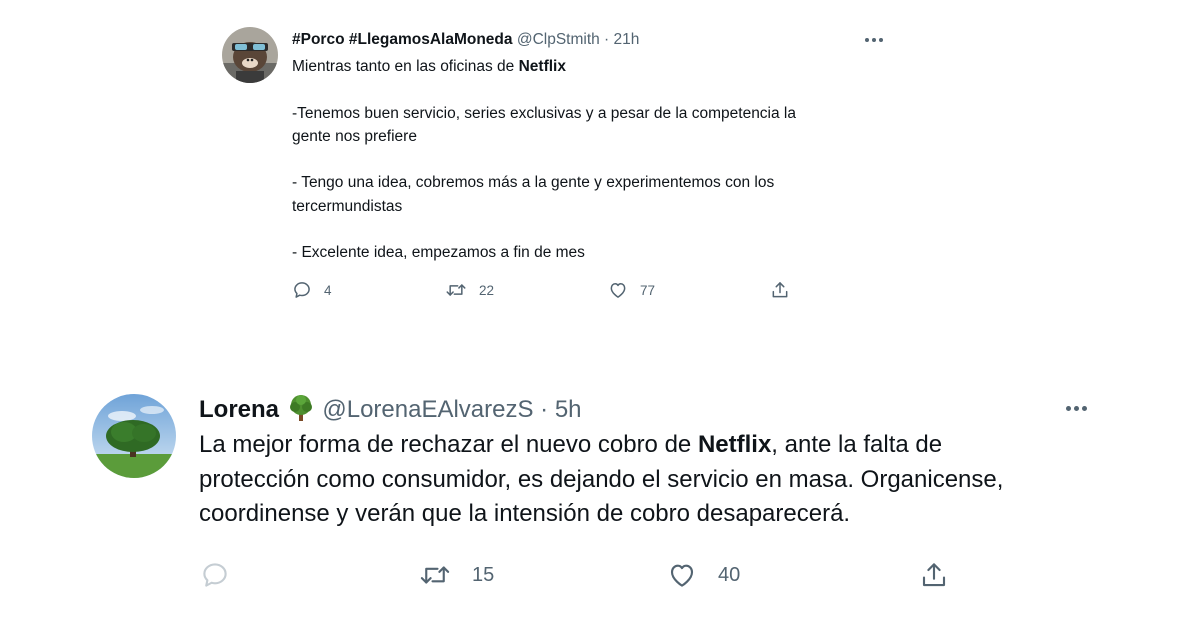  I want to click on timestamp: 5h, so click(568, 409).